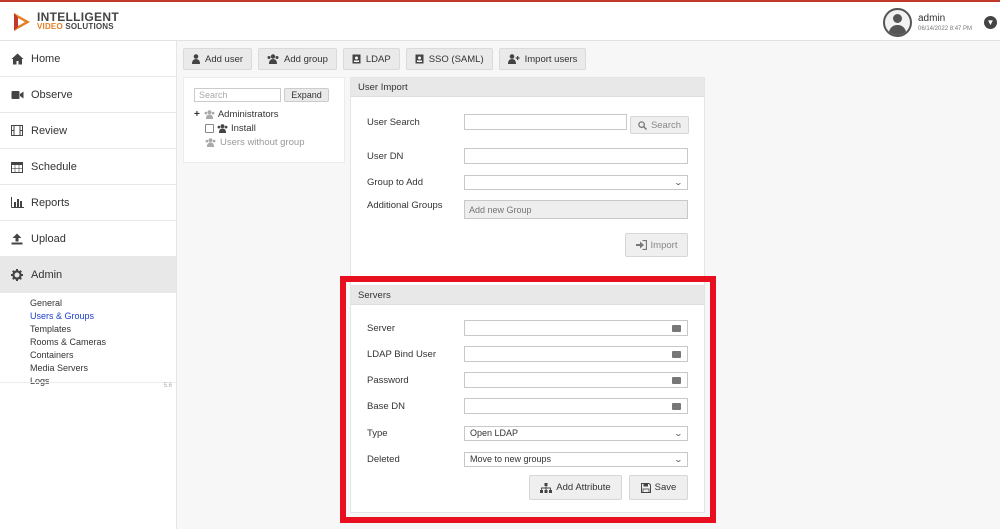  Describe the element at coordinates (196, 59) in the screenshot. I see `user-icon` at that location.